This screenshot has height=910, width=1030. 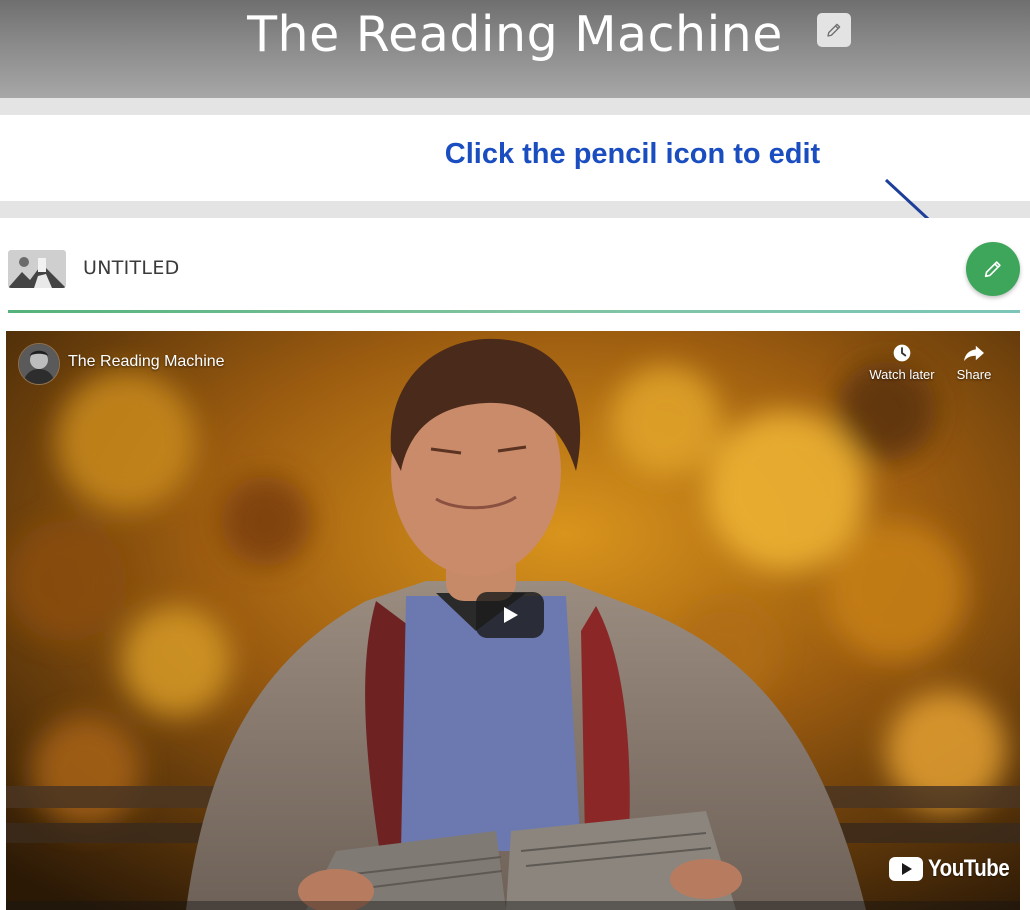 I want to click on share-arrow-icon, so click(x=974, y=353).